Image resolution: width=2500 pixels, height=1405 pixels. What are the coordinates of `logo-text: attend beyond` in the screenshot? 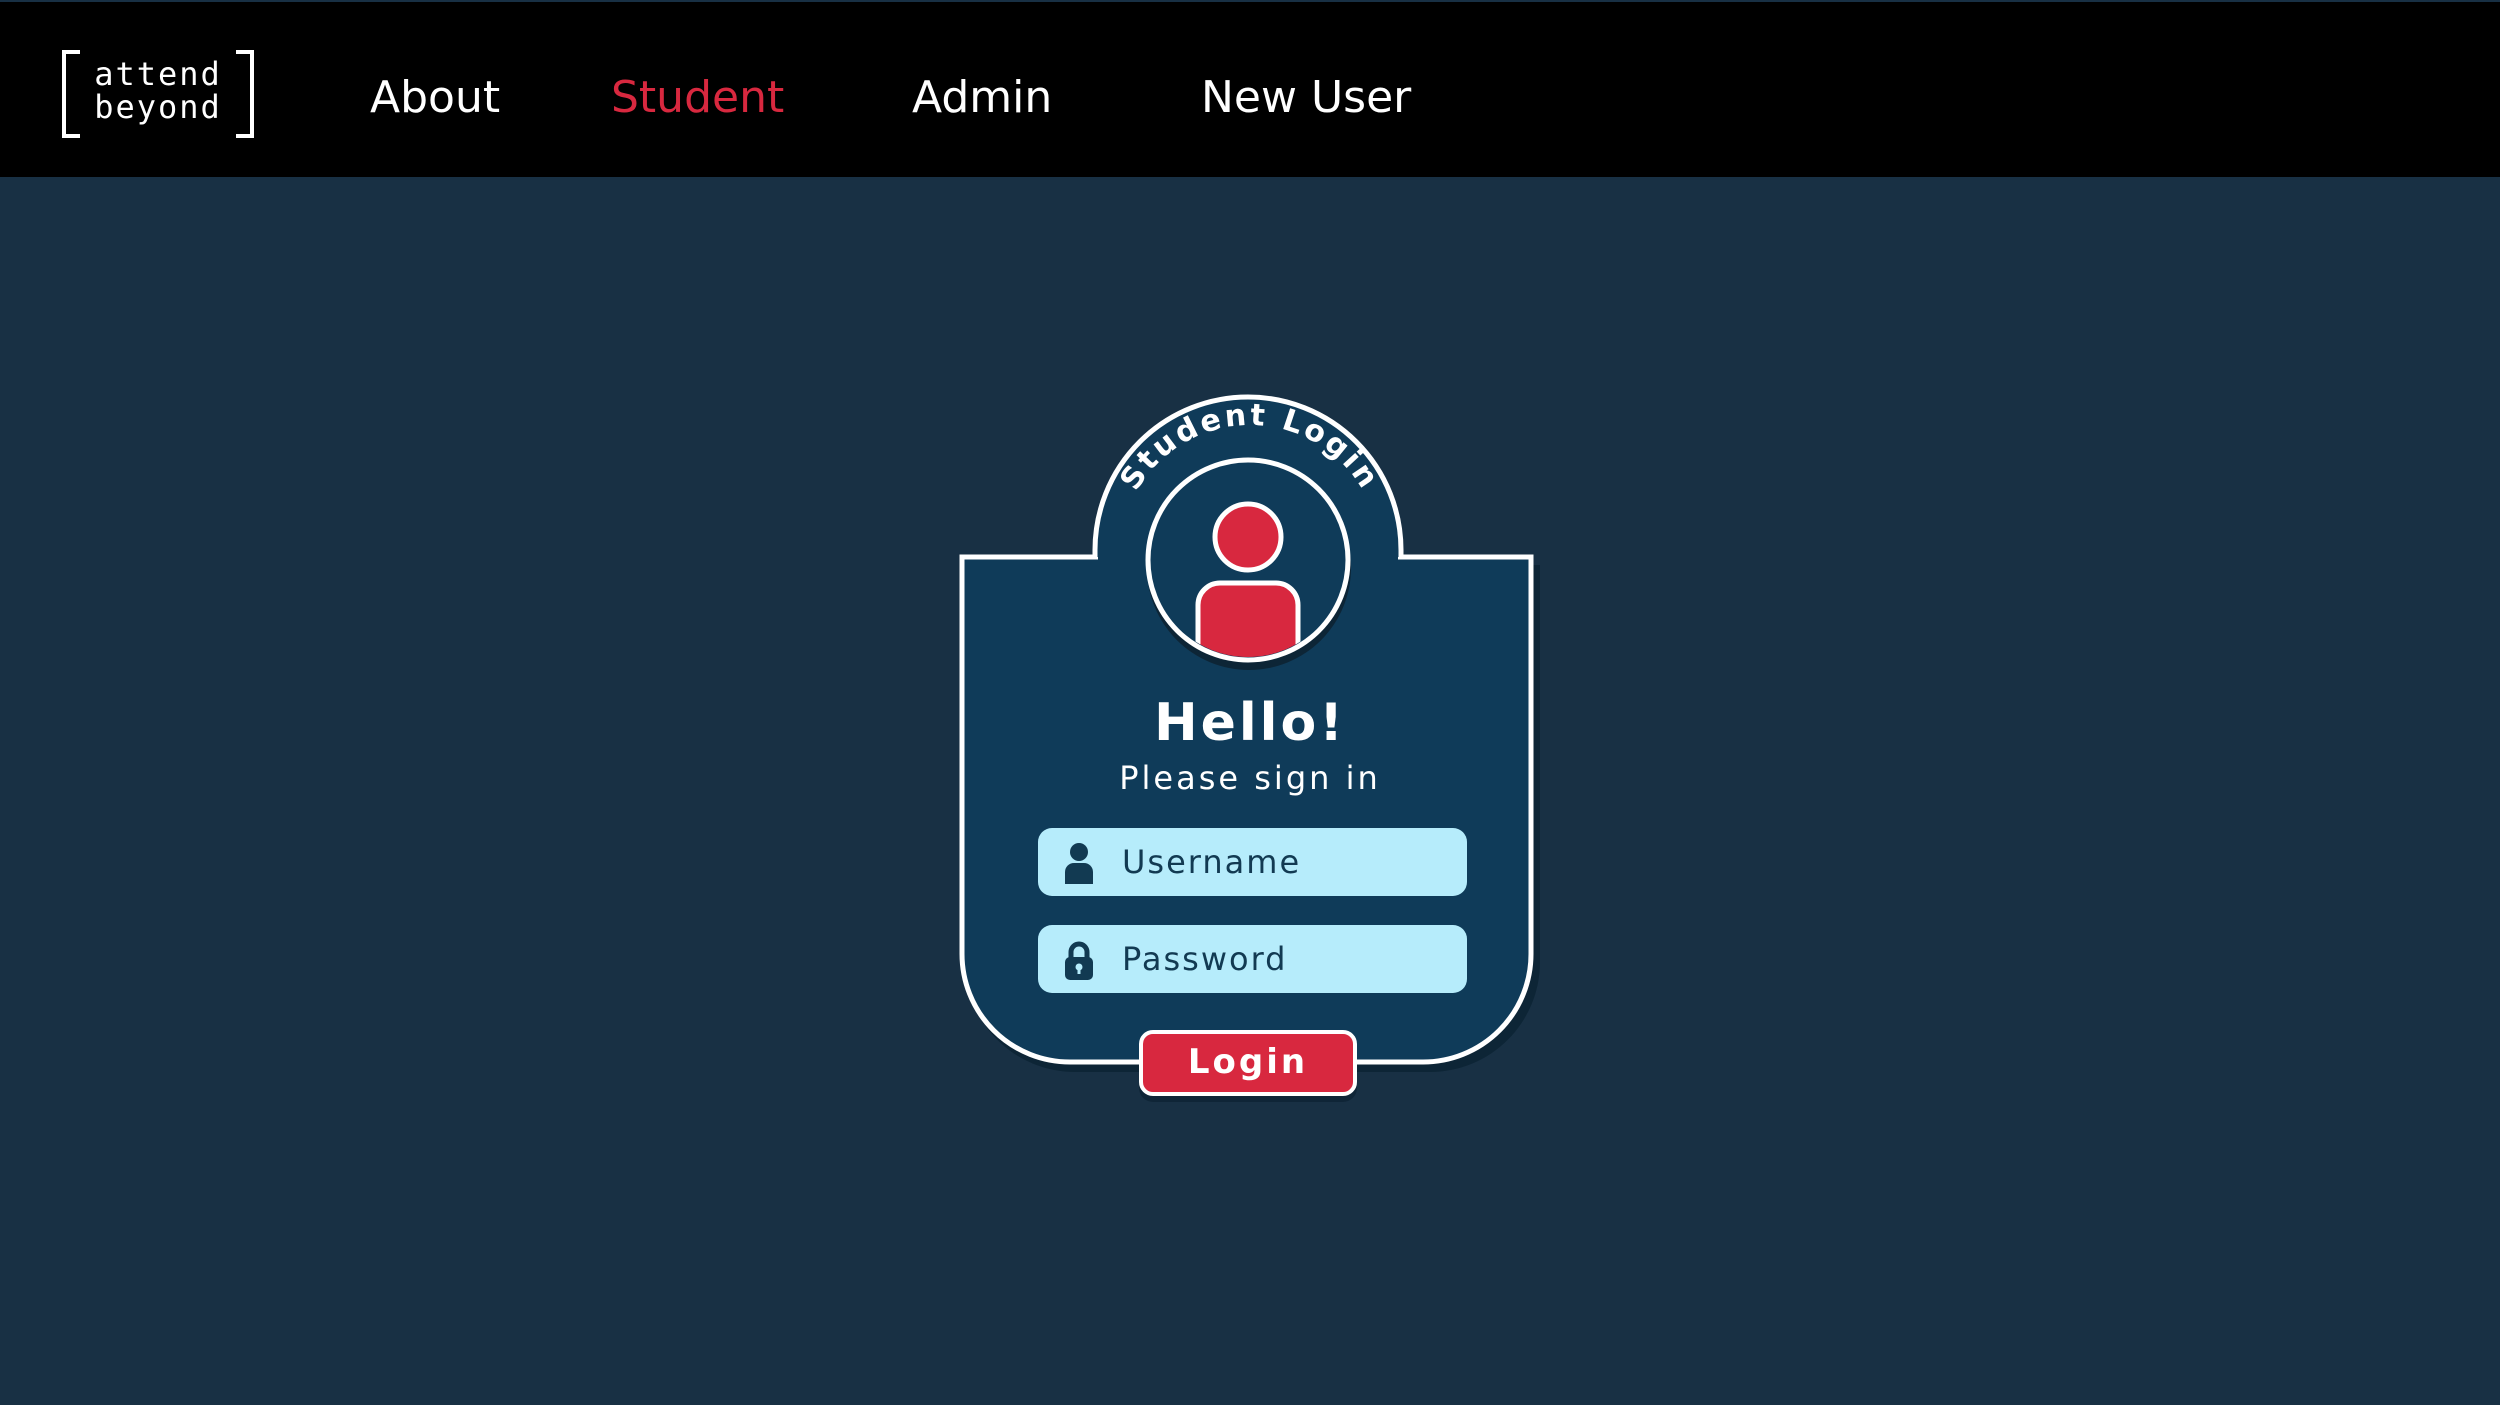 It's located at (158, 91).